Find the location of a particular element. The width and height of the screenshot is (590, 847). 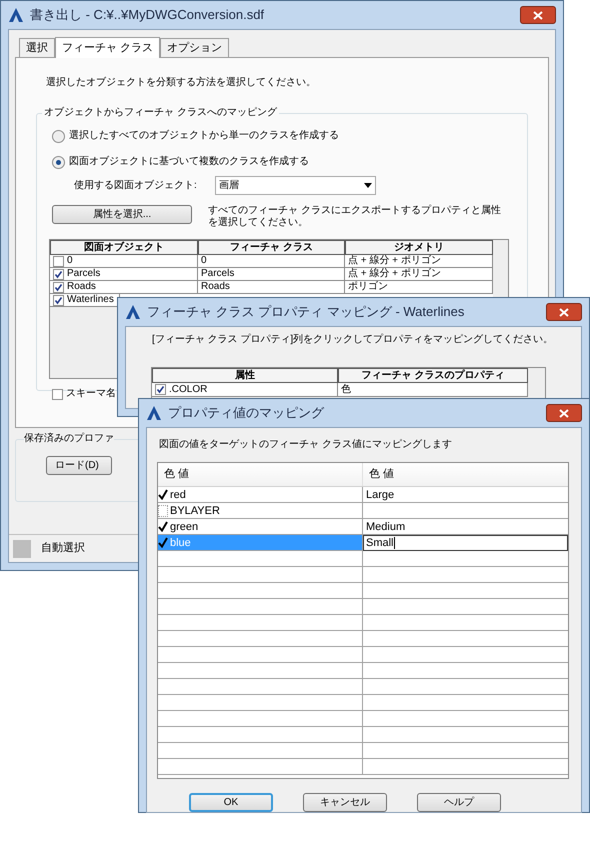

hint-text: すべてのフィーチャ クラスにエクスポートするプロパティと属性を選択してください。 is located at coordinates (355, 217).